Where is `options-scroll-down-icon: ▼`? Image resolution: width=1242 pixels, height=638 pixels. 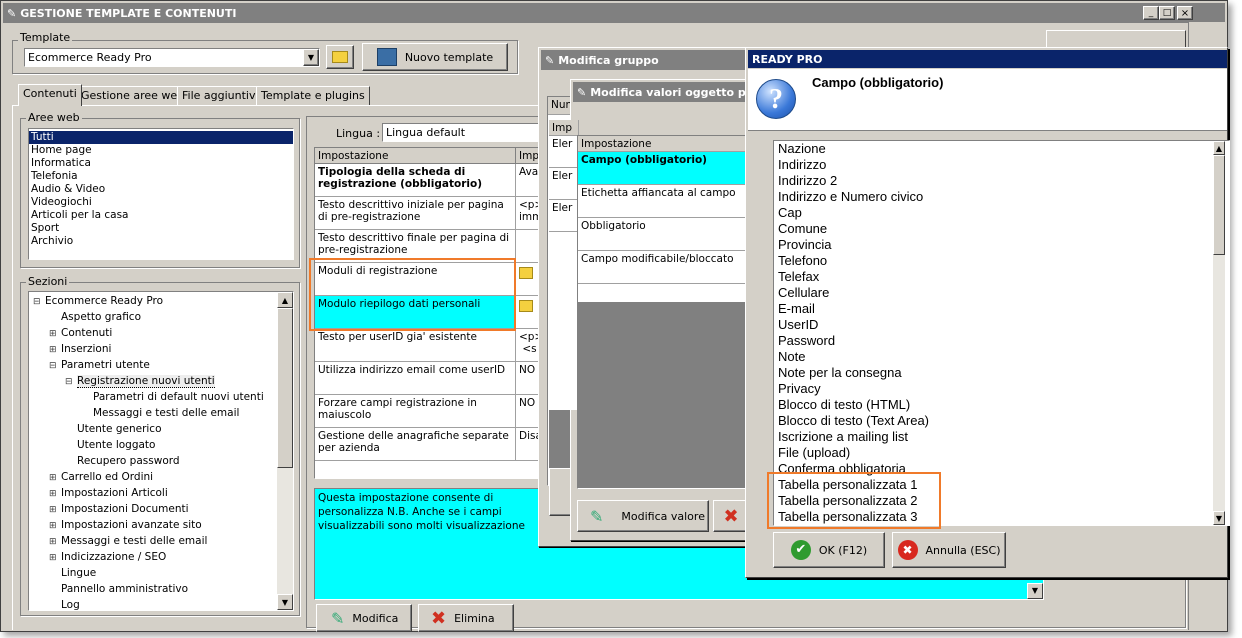
options-scroll-down-icon: ▼ is located at coordinates (1219, 518).